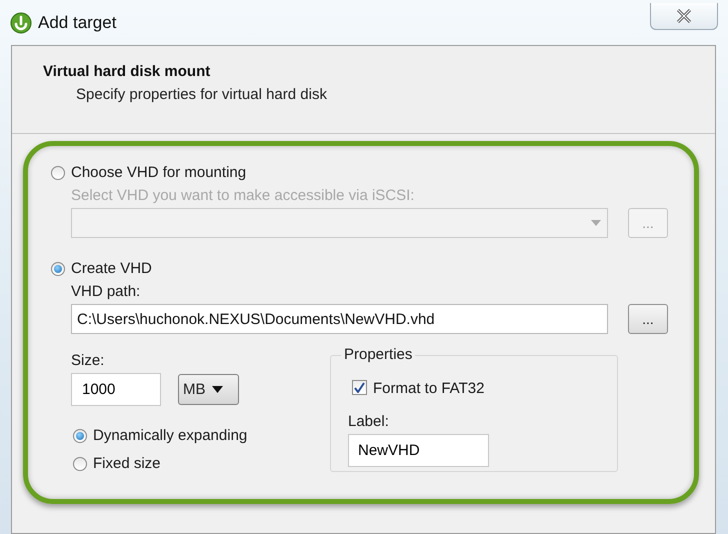 Image resolution: width=728 pixels, height=534 pixels. What do you see at coordinates (243, 195) in the screenshot?
I see `field-label: Select VHD you want to make accessible via iSCSI:` at bounding box center [243, 195].